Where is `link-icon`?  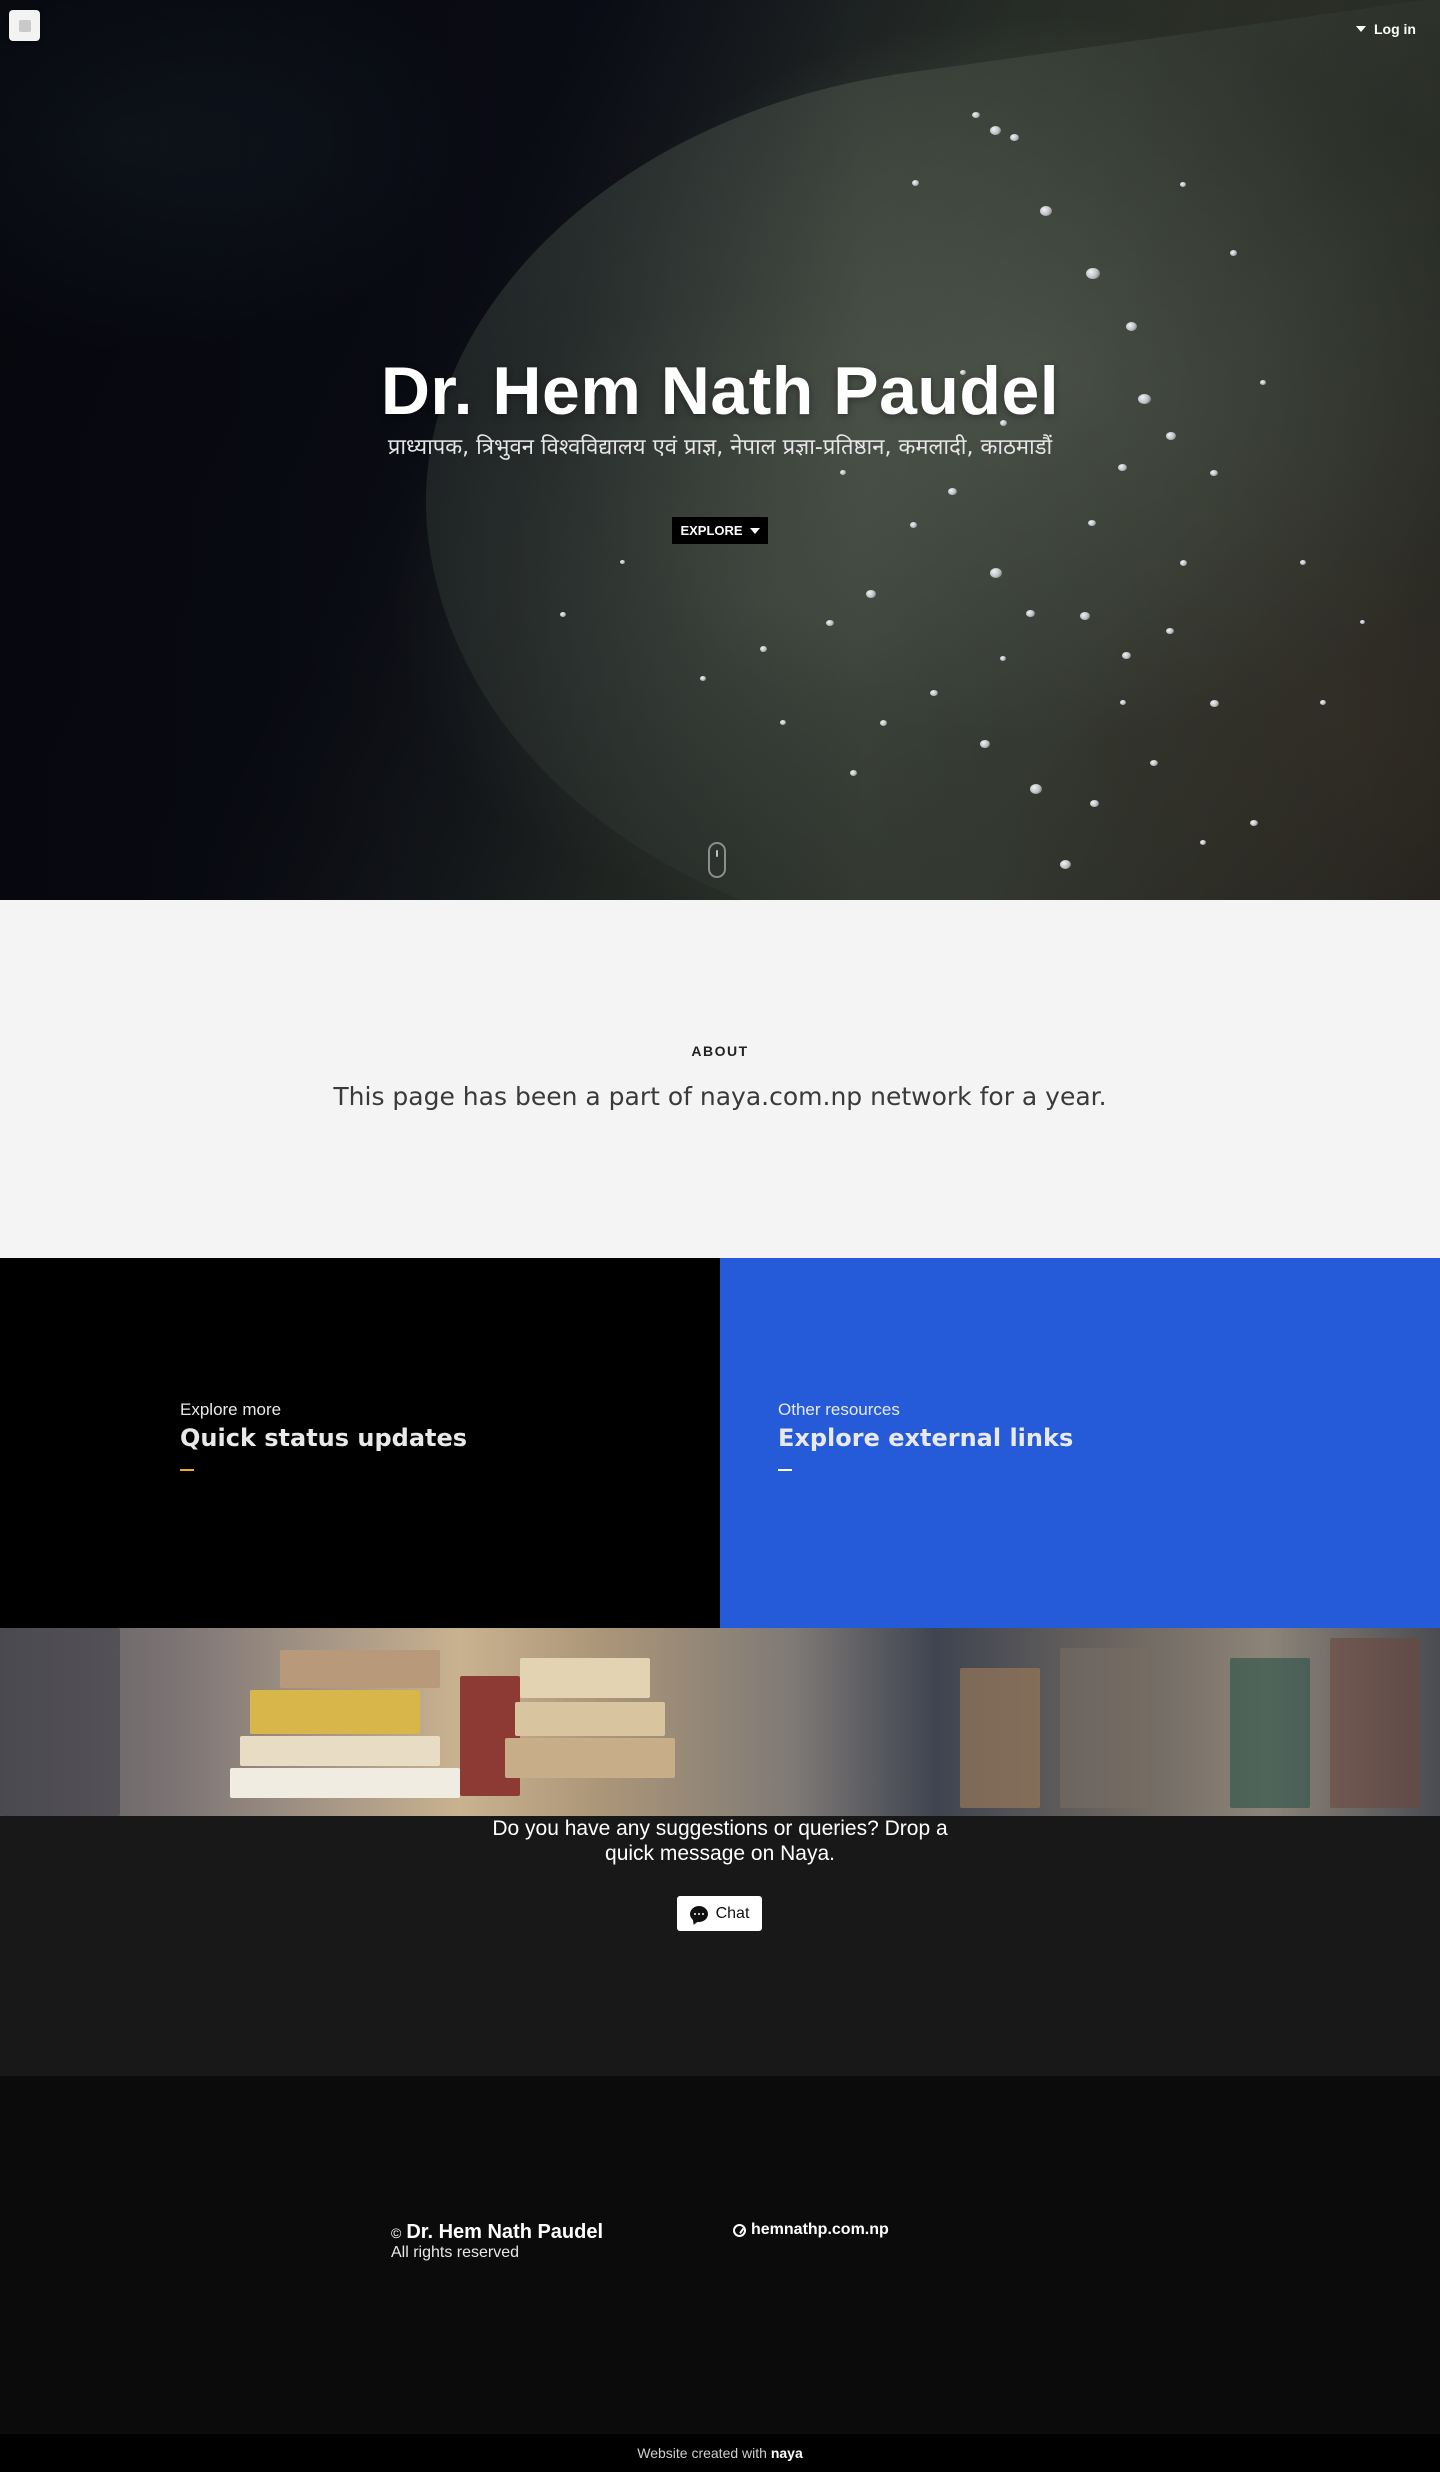
link-icon is located at coordinates (739, 2230).